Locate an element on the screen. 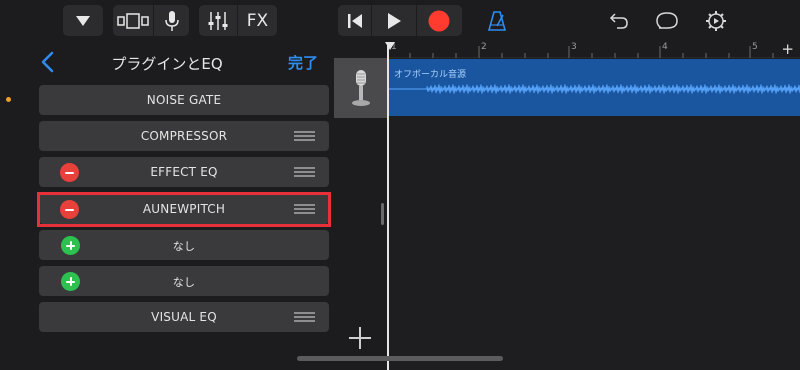  track-header-audio is located at coordinates (360, 88).